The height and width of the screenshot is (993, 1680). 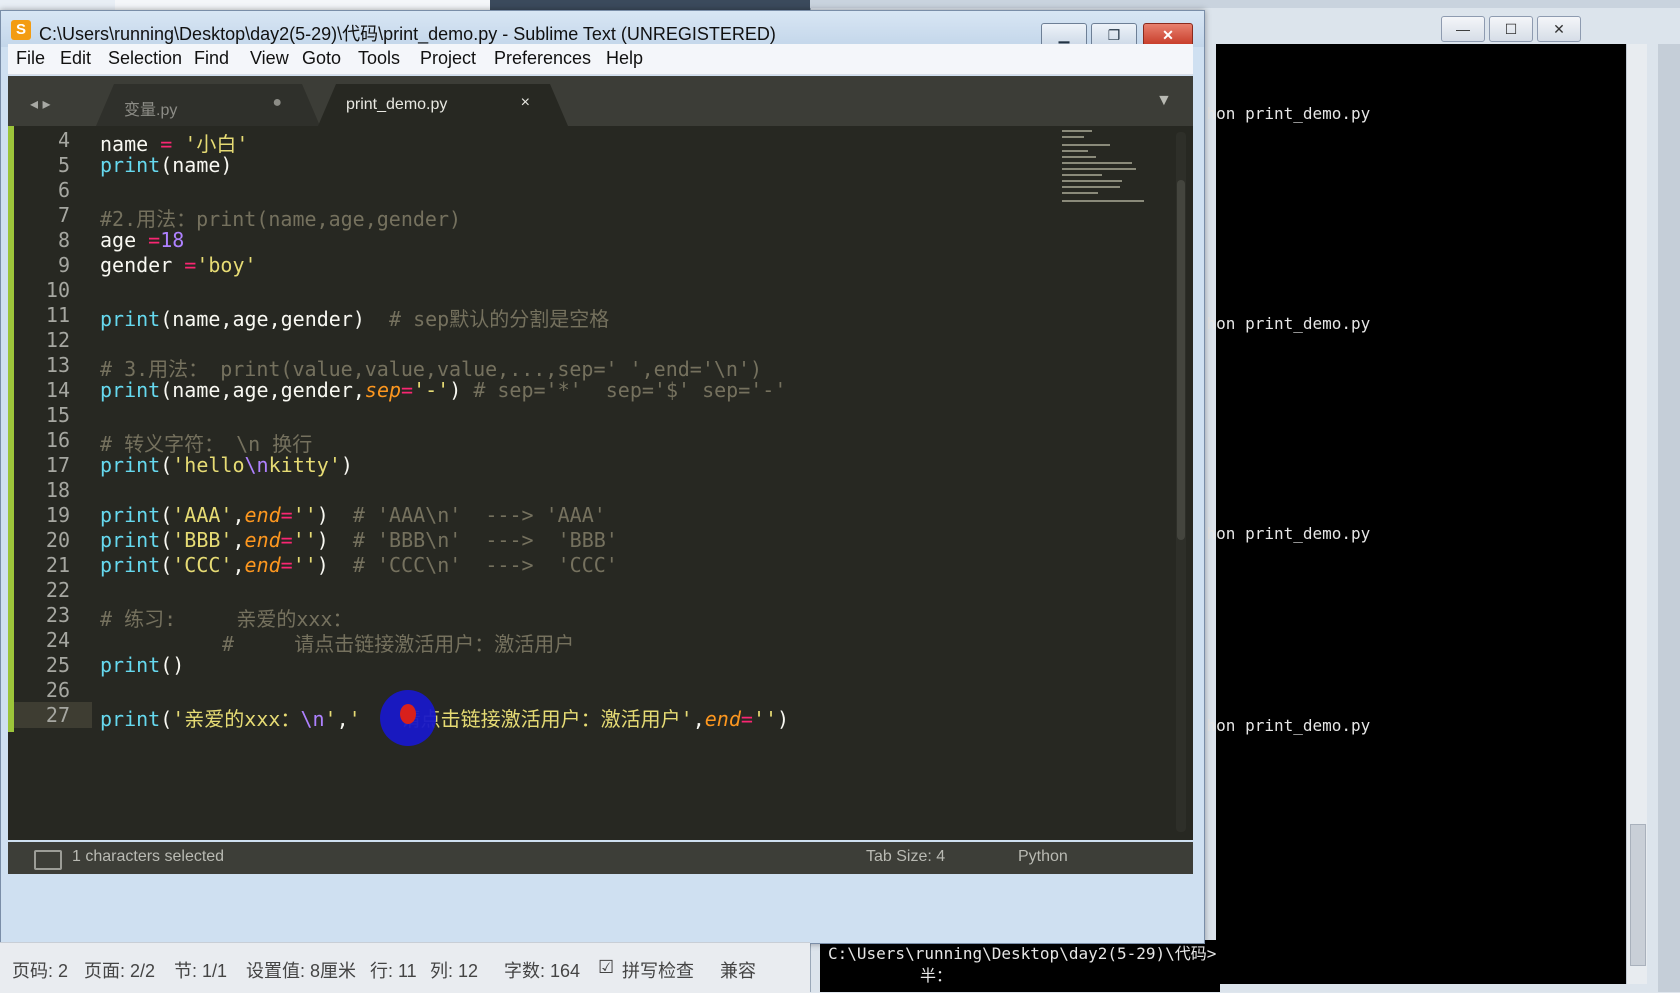 I want to click on tab-print-demo: print_demo.py ×, so click(x=443, y=105).